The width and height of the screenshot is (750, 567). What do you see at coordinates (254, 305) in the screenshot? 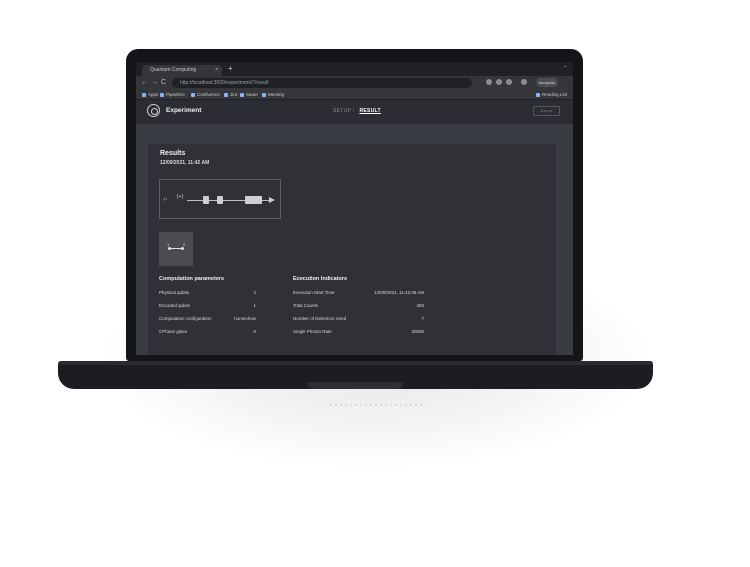
I see `param-value: 1` at bounding box center [254, 305].